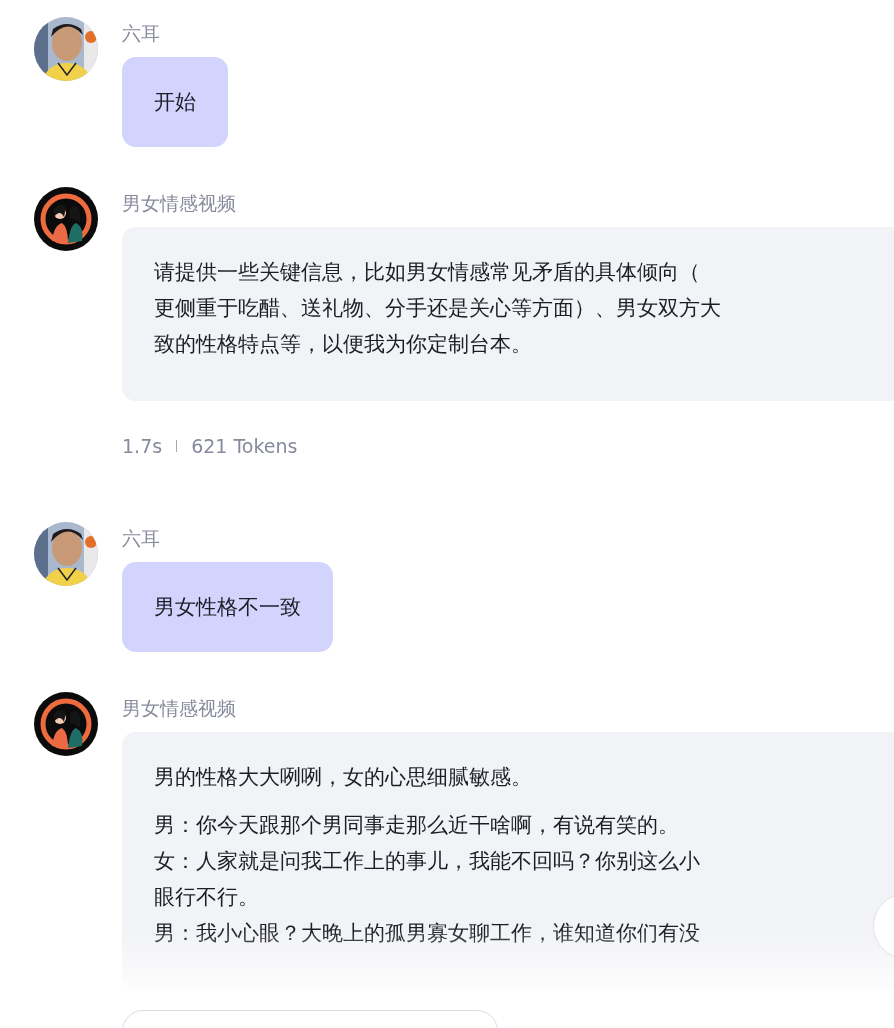 This screenshot has width=894, height=1028. I want to click on message-text: 请提供一些关键信息，比如男女情感常见矛盾的具体倾向（, so click(427, 272).